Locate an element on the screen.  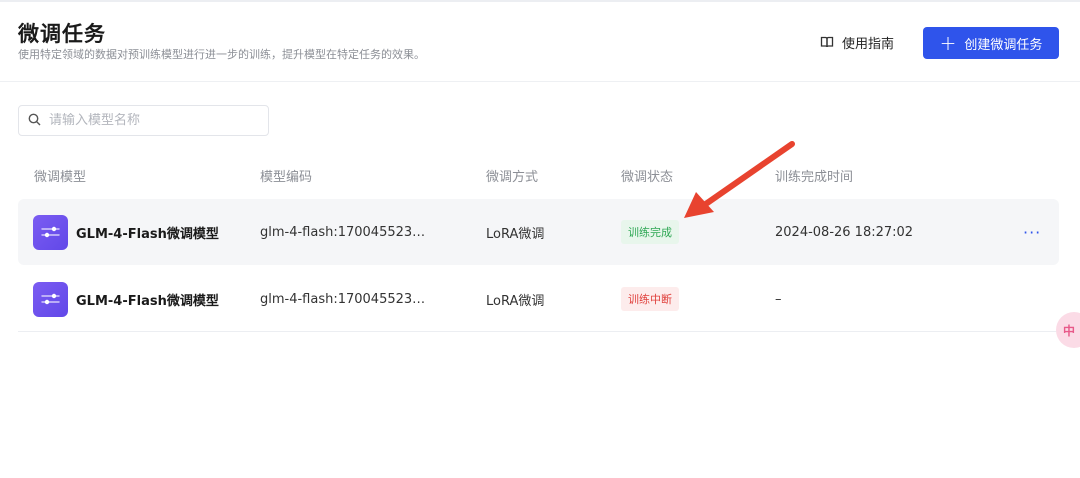
floating-assistant-chip: 中 is located at coordinates (1068, 330).